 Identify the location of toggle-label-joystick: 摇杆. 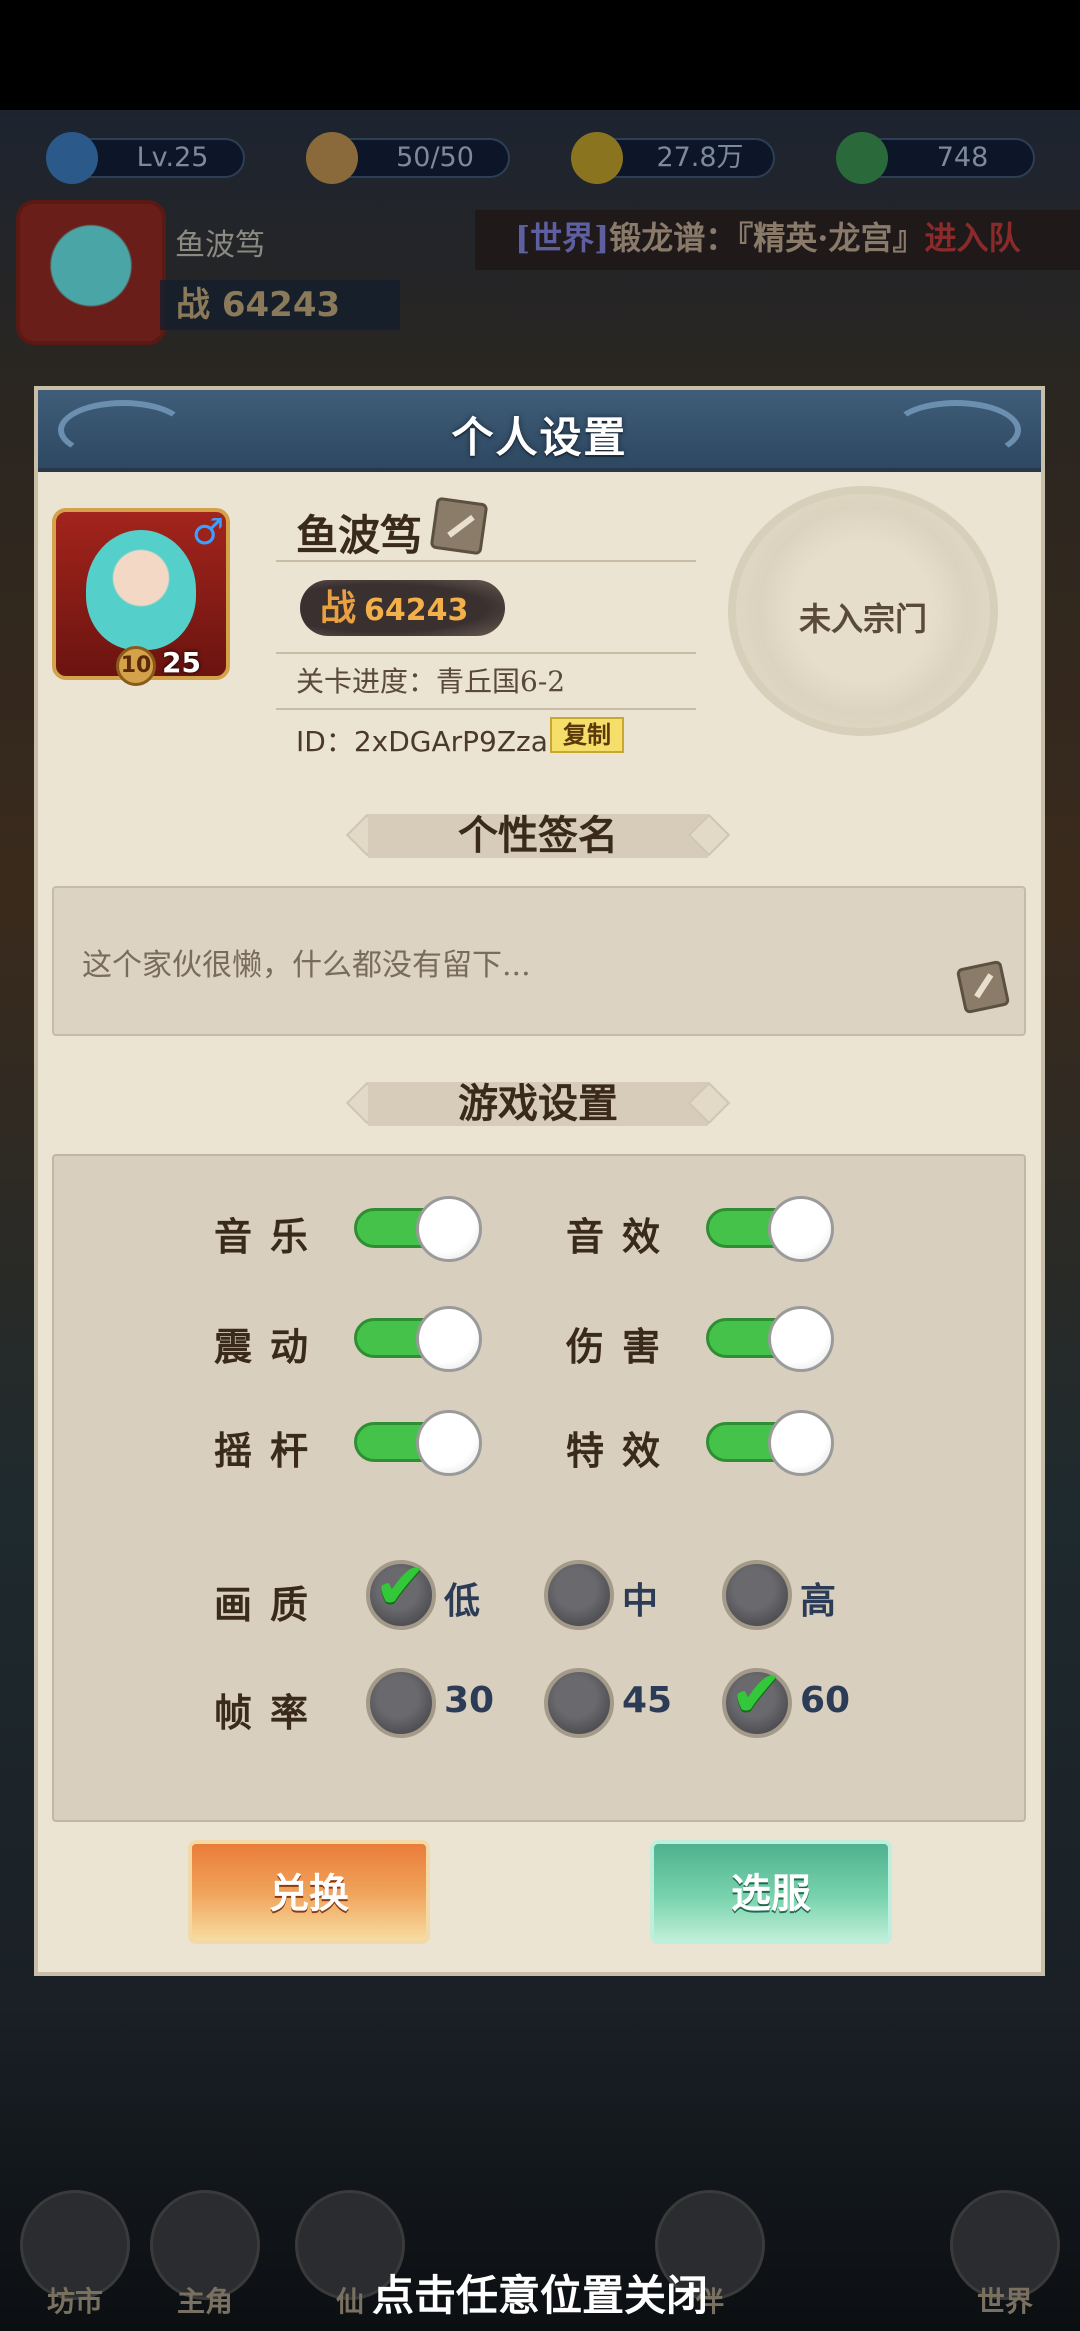
(270, 1450).